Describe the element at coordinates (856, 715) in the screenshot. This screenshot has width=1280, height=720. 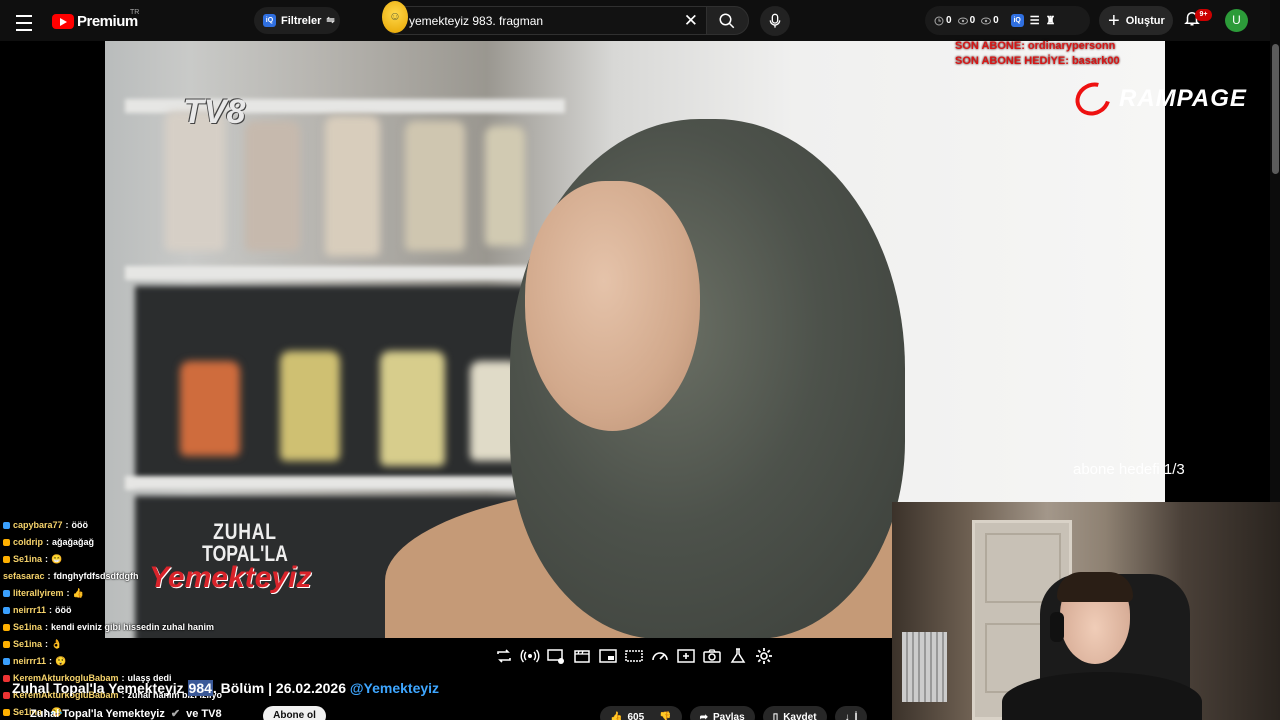
I see `download-label: İ` at that location.